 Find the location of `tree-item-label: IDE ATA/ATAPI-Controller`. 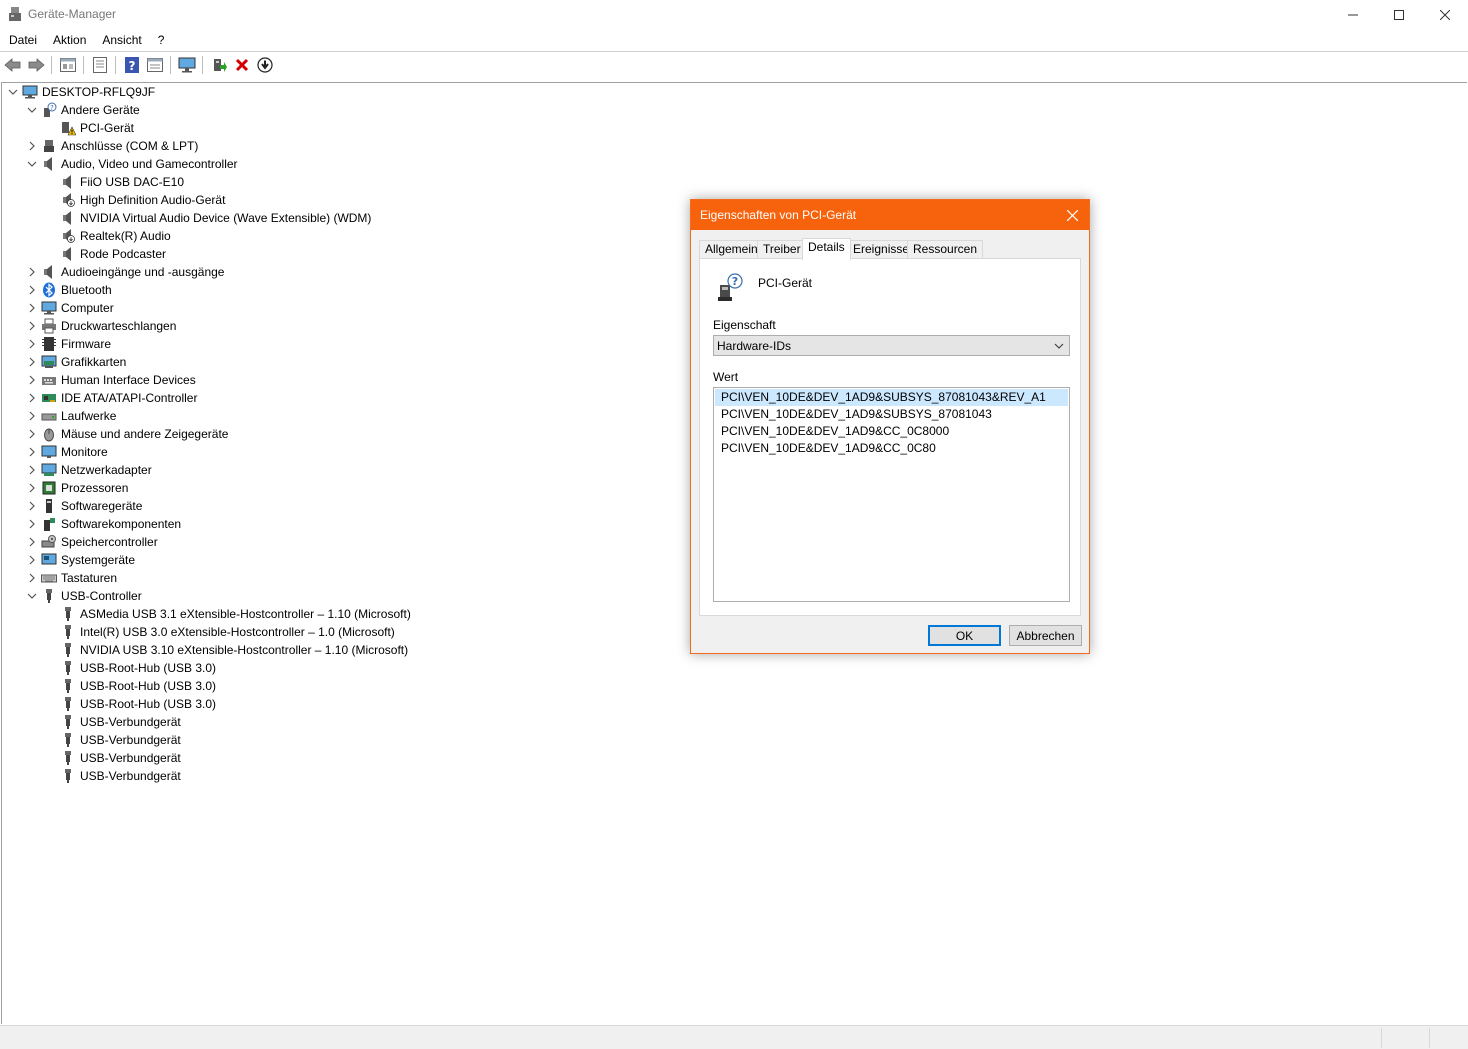

tree-item-label: IDE ATA/ATAPI-Controller is located at coordinates (129, 398).